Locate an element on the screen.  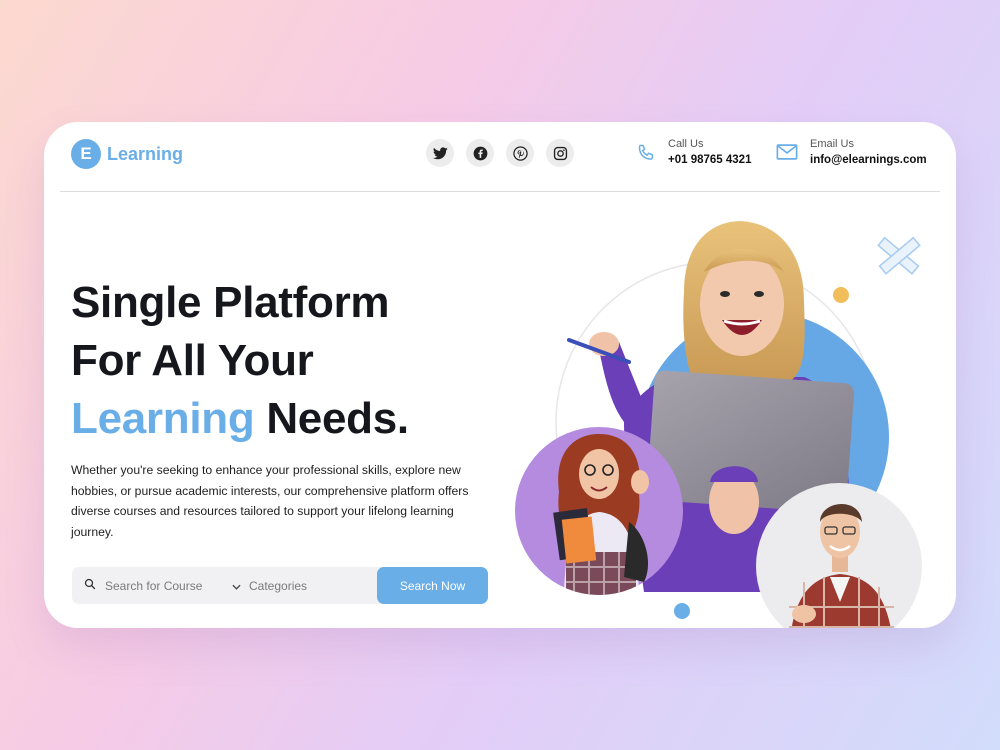
hero-title-line1: Single Platform is located at coordinates (230, 302).